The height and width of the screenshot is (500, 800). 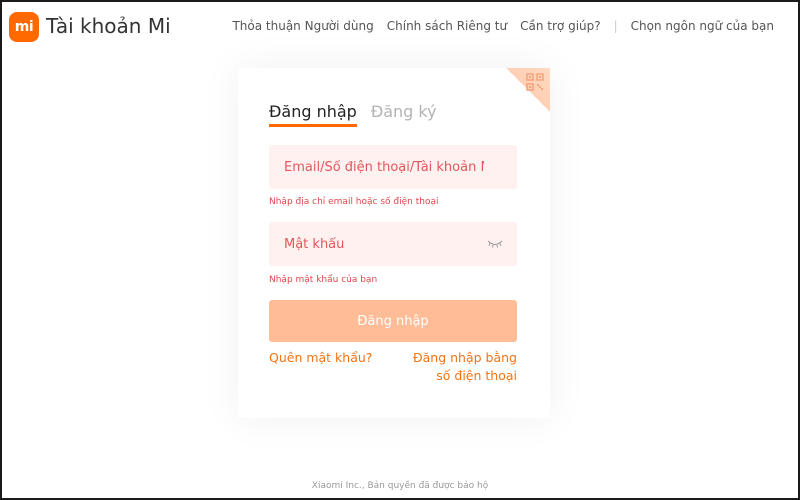 What do you see at coordinates (535, 82) in the screenshot?
I see `qr-code-icon` at bounding box center [535, 82].